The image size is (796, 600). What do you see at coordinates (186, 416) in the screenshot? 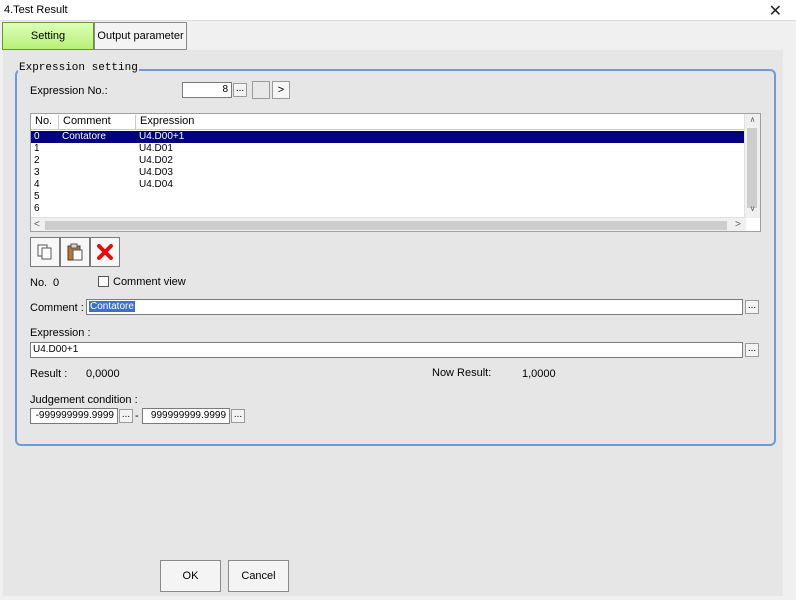
I see `judgement-max-input: 999999999.9999` at bounding box center [186, 416].